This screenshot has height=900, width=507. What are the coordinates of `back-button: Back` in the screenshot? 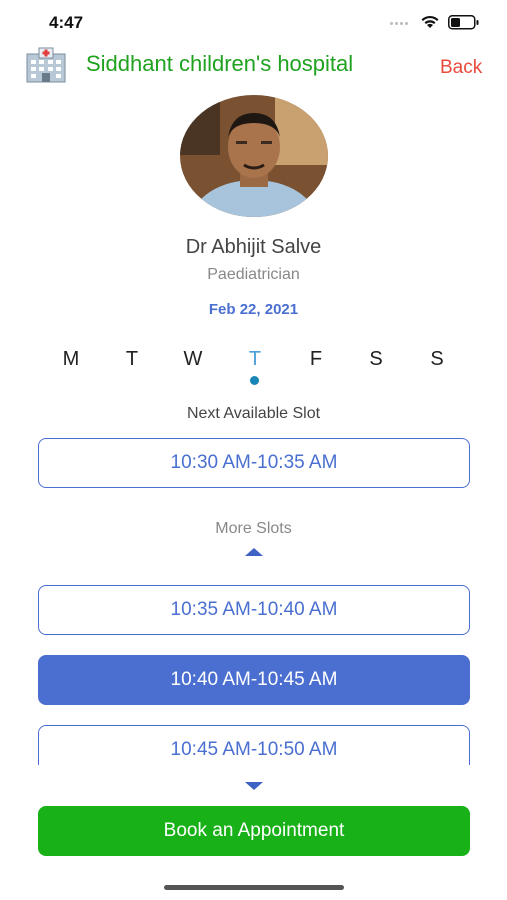 It's located at (461, 68).